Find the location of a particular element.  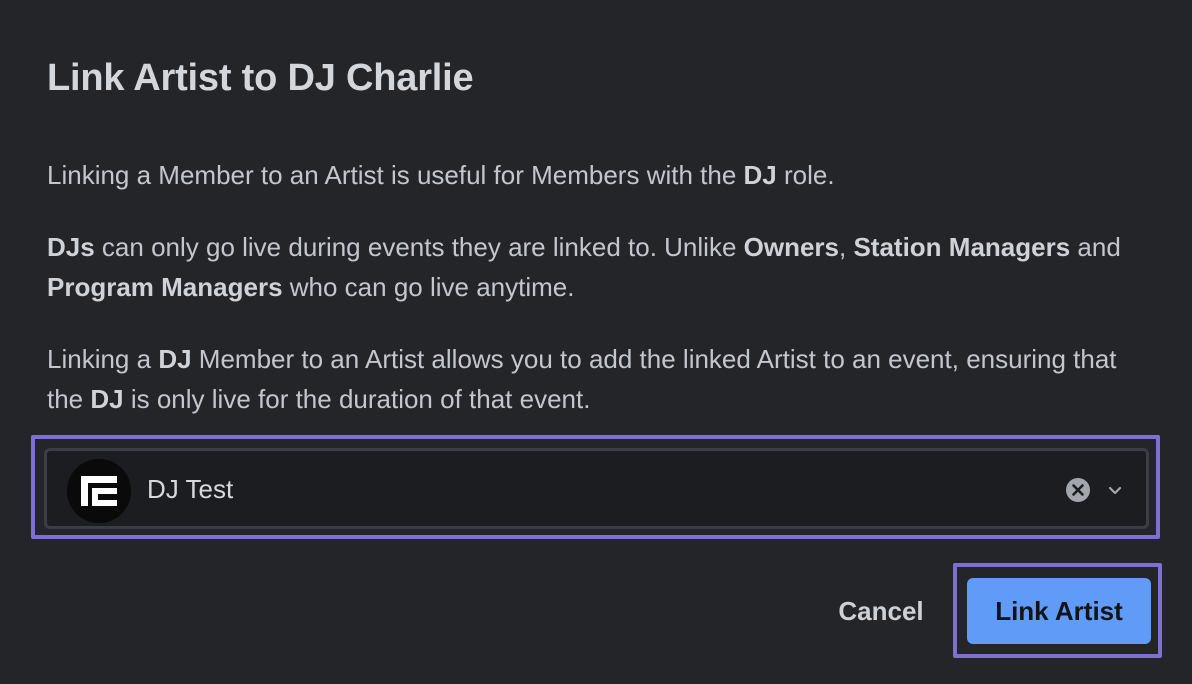

text-segment: Linking a is located at coordinates (103, 359).